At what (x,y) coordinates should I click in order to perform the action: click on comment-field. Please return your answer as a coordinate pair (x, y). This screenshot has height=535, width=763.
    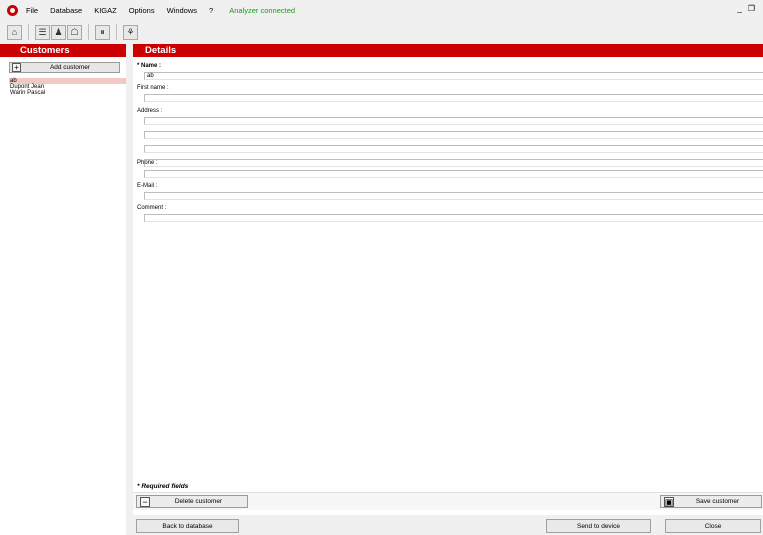
    Looking at the image, I should click on (453, 218).